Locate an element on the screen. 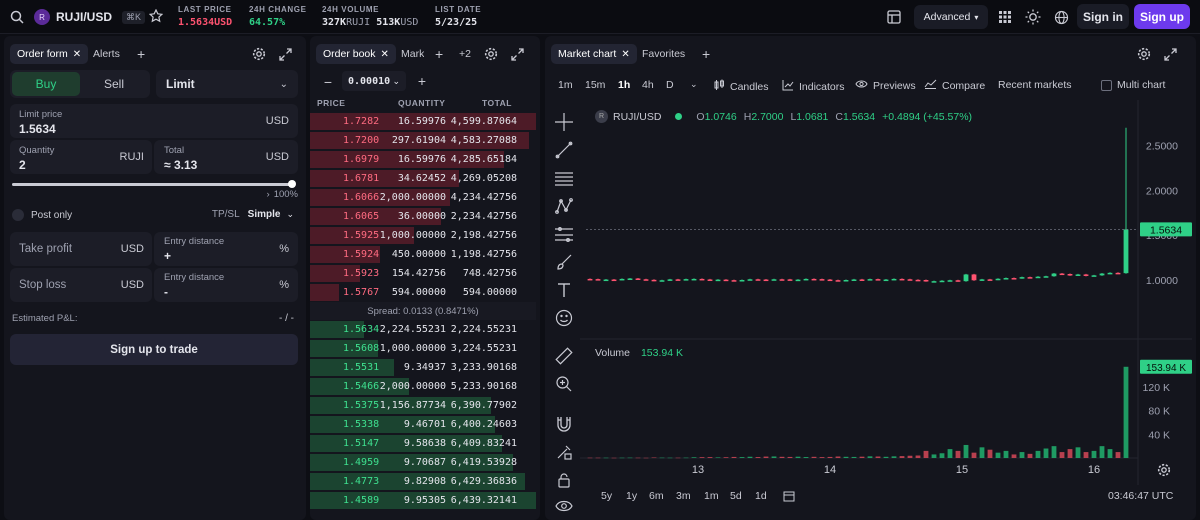 The image size is (1200, 520). recent-markets-button: Recent markets is located at coordinates (1035, 85).